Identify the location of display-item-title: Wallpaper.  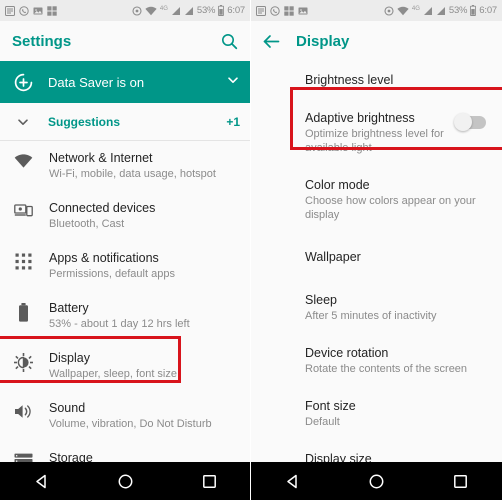
(333, 257).